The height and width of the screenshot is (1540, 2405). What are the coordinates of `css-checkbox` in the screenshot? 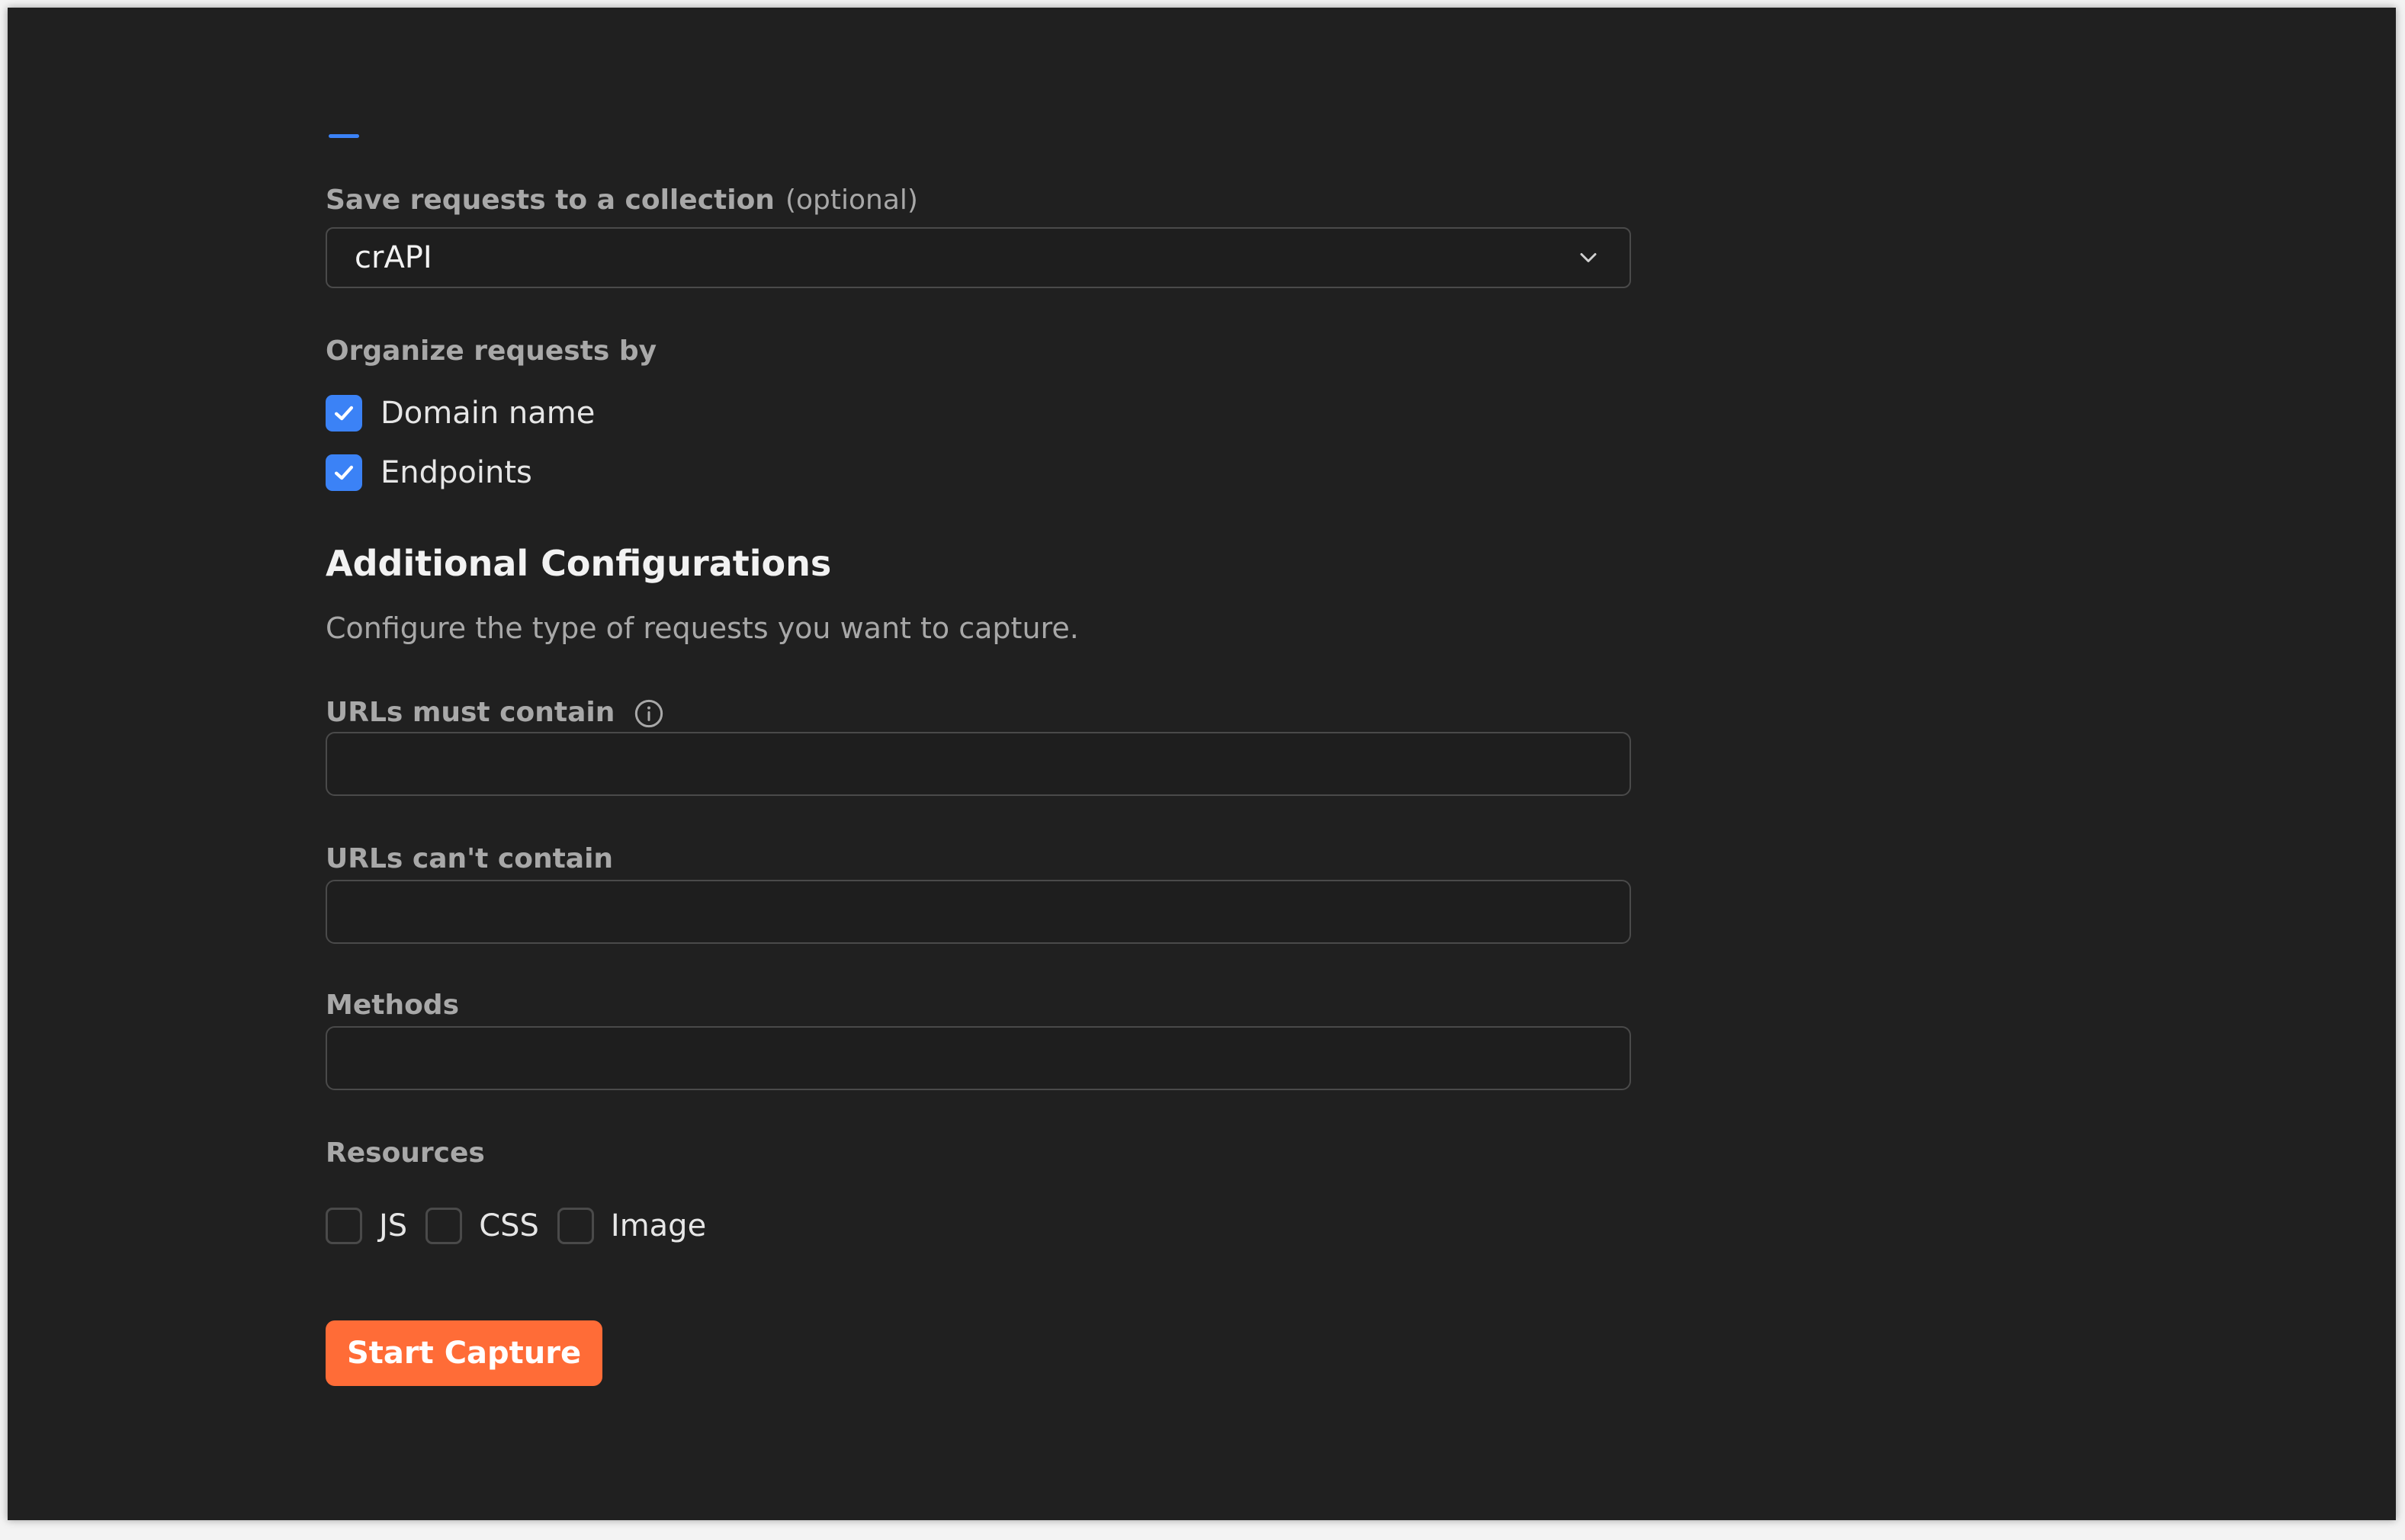 It's located at (444, 1226).